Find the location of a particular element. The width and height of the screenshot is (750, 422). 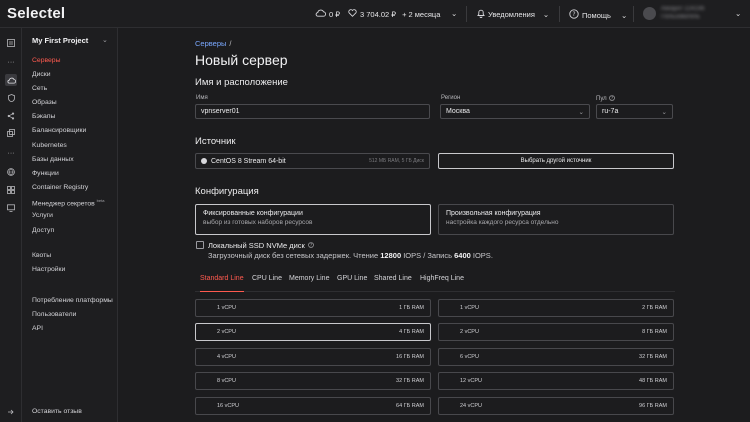

account-sub: Пользователь is located at coordinates (680, 17).